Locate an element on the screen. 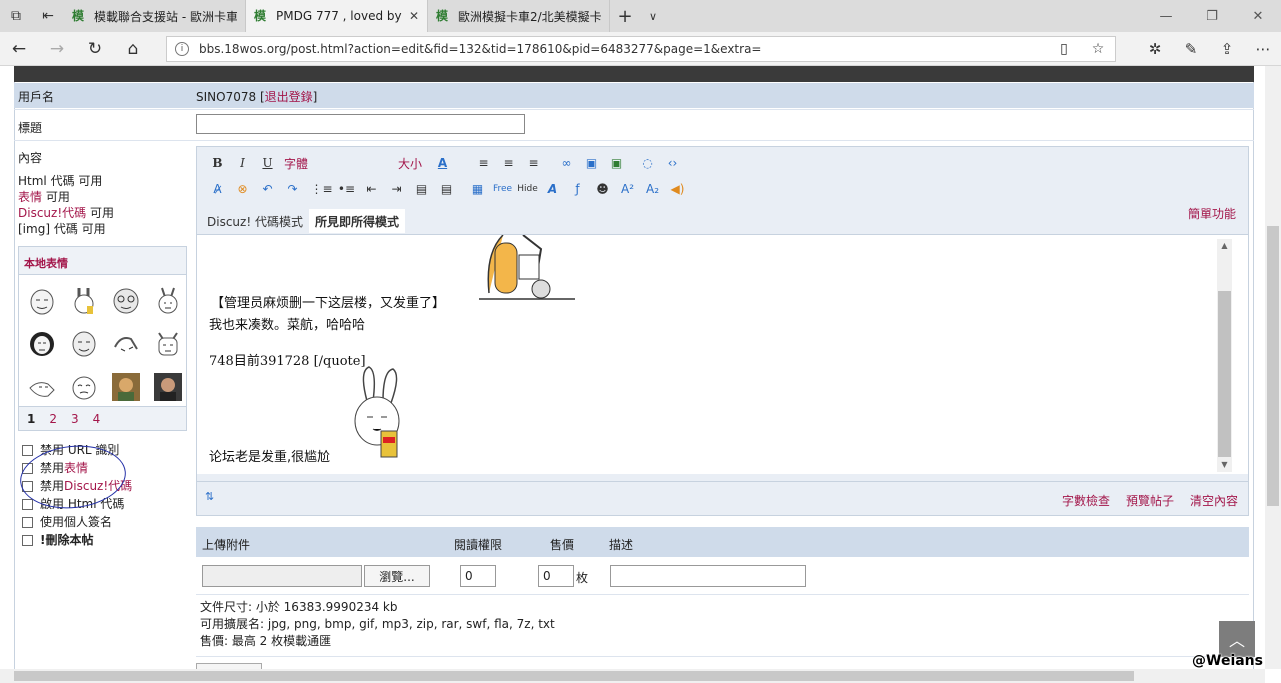 The width and height of the screenshot is (1281, 683). unordered-list-icon: •≡ is located at coordinates (346, 189).